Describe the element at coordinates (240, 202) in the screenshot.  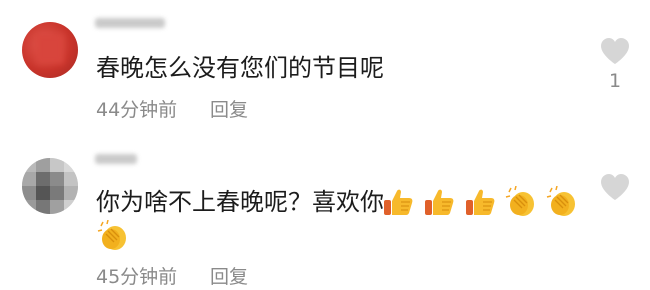
I see `comment-text: 你为啥不上春晚呢？喜欢你` at that location.